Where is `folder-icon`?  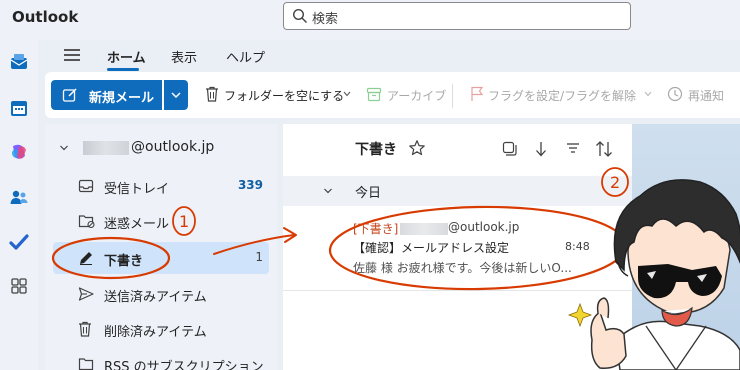
folder-icon is located at coordinates (86, 364).